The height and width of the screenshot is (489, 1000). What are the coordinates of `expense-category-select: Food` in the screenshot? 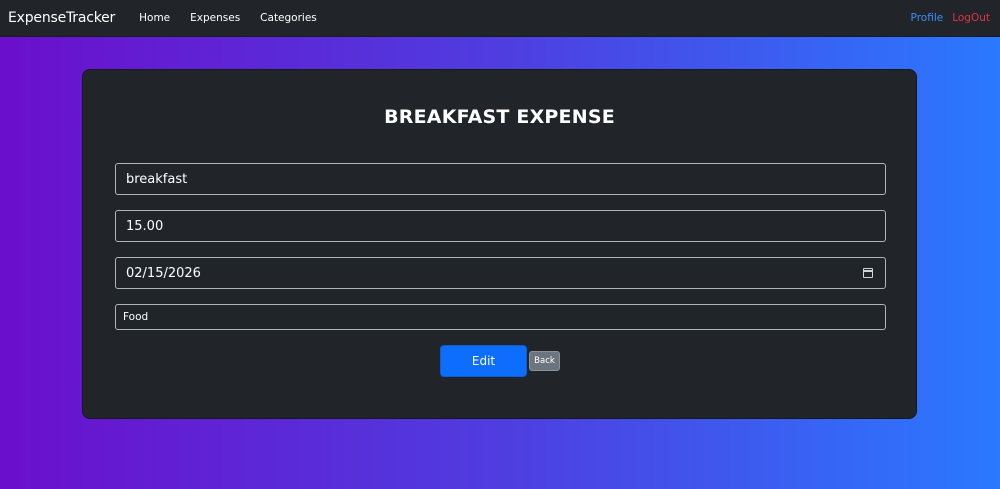 It's located at (500, 317).